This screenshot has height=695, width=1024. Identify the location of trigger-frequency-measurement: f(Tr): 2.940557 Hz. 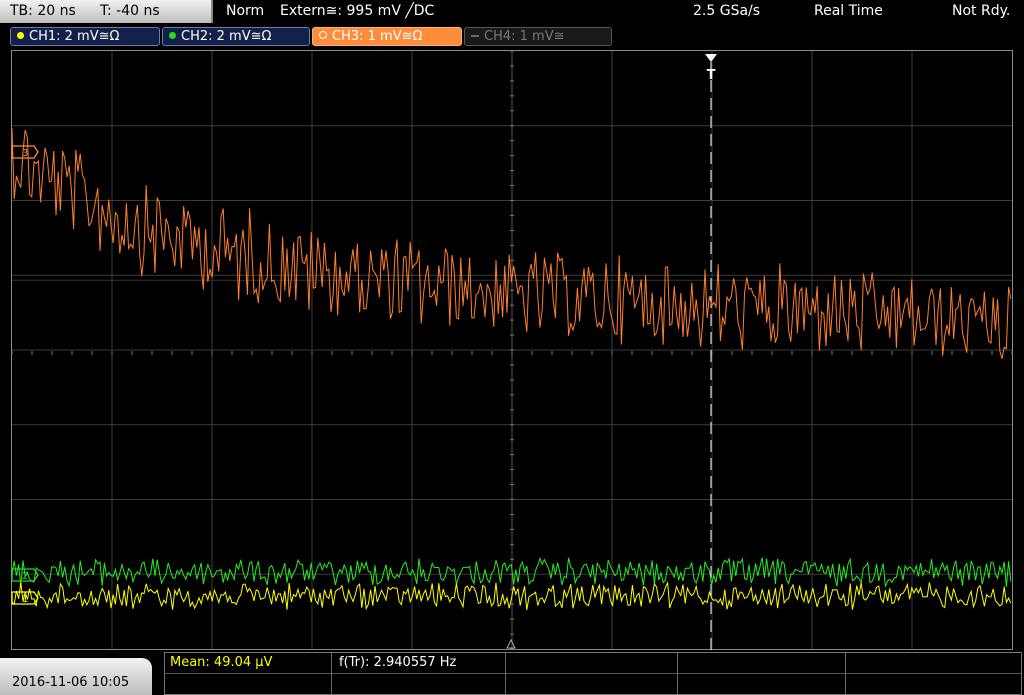
(398, 662).